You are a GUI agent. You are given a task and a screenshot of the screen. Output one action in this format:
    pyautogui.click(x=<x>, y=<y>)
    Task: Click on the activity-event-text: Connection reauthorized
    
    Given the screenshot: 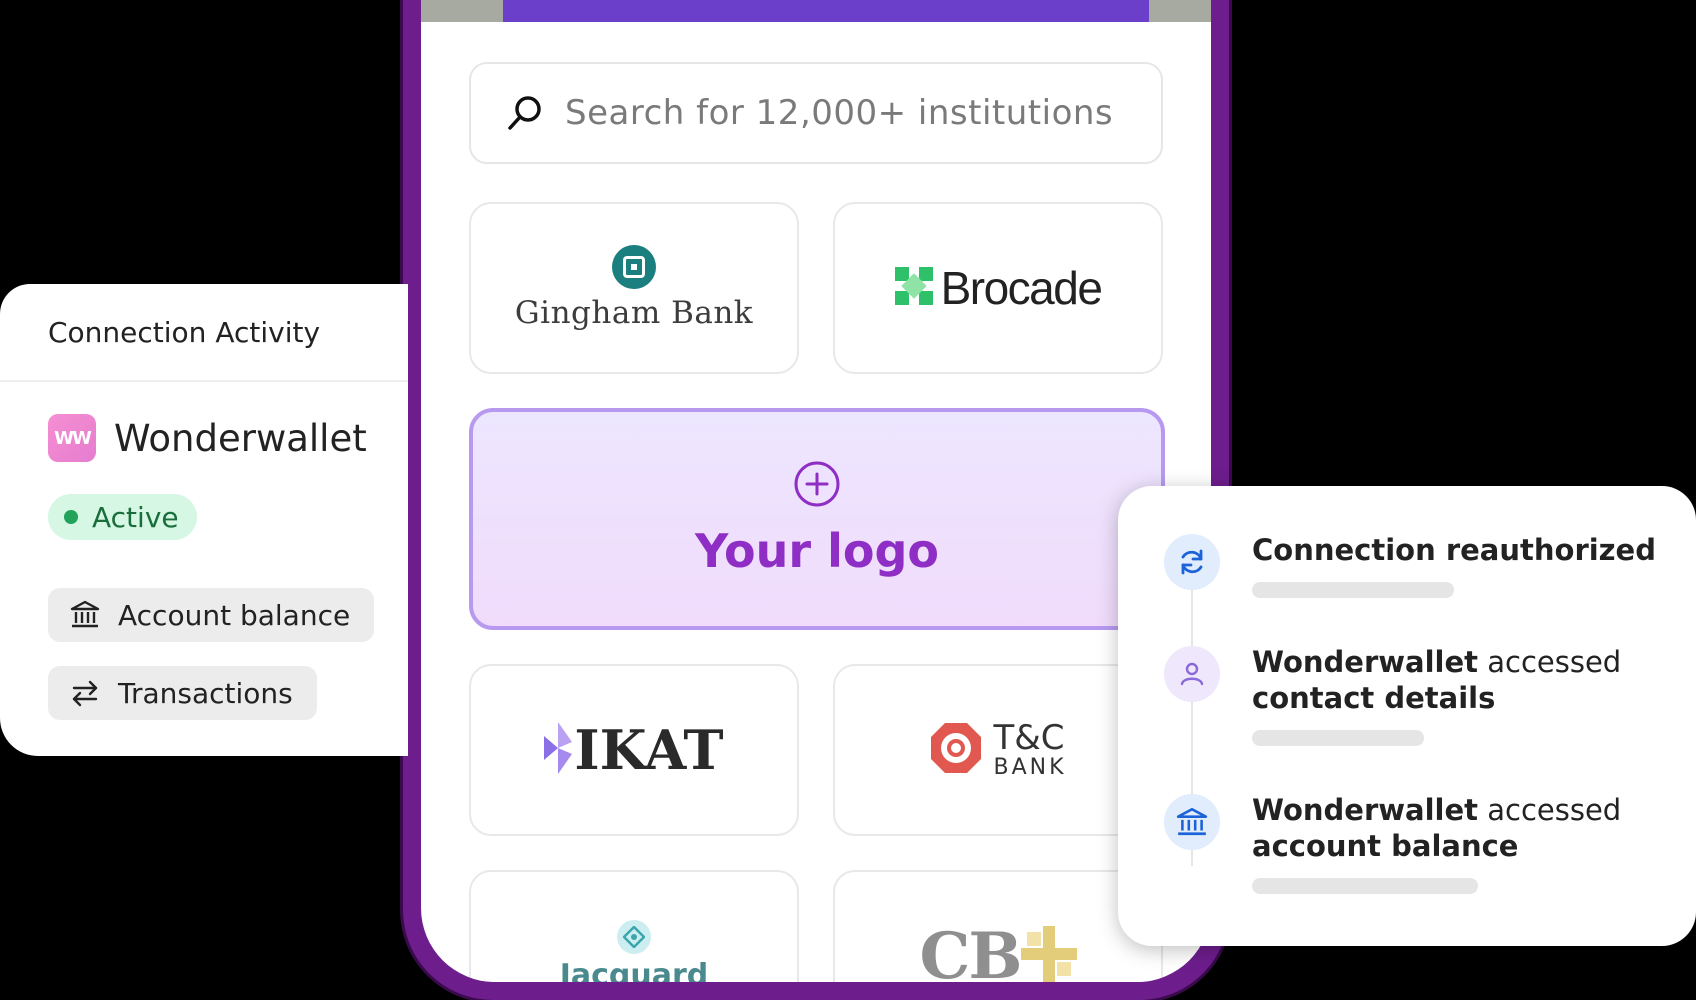 What is the action you would take?
    pyautogui.click(x=1462, y=550)
    